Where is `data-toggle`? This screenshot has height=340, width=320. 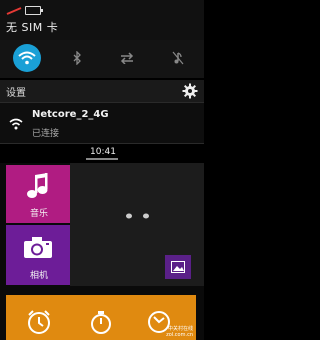 data-toggle is located at coordinates (127, 58).